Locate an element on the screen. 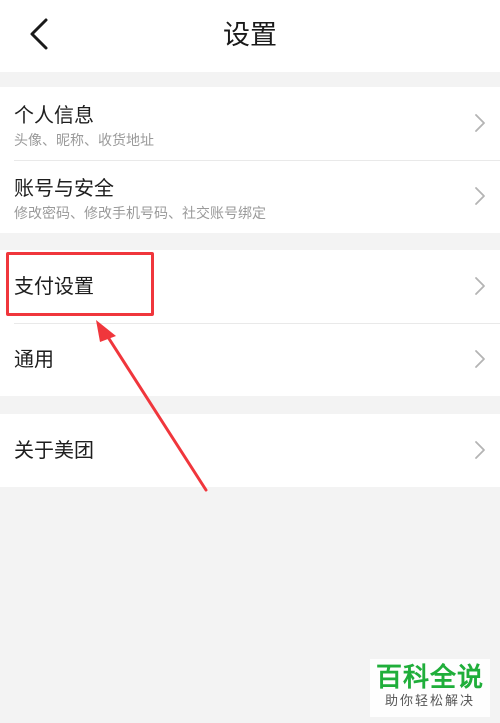 Image resolution: width=500 pixels, height=723 pixels. chevron-left-icon is located at coordinates (39, 34).